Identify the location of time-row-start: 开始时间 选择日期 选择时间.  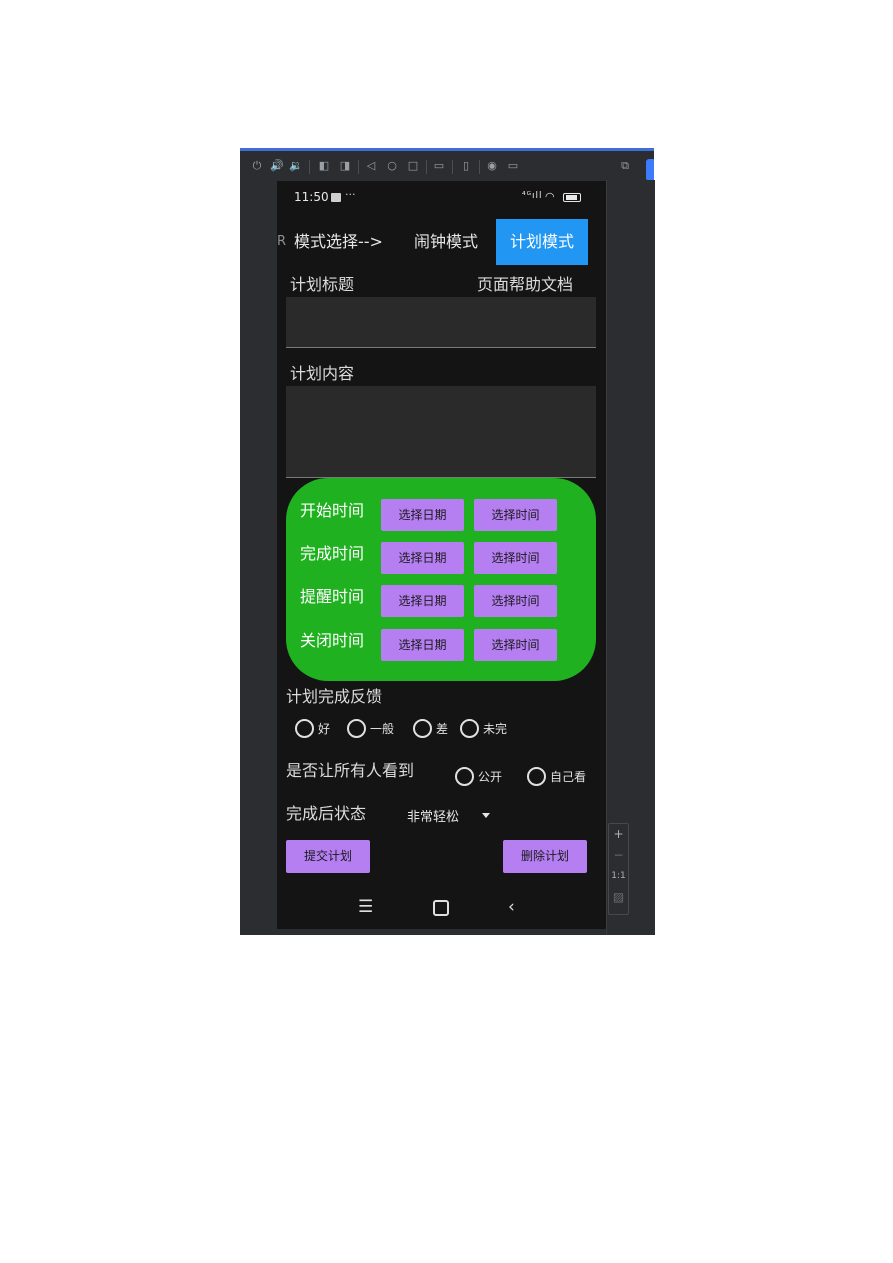
(441, 515).